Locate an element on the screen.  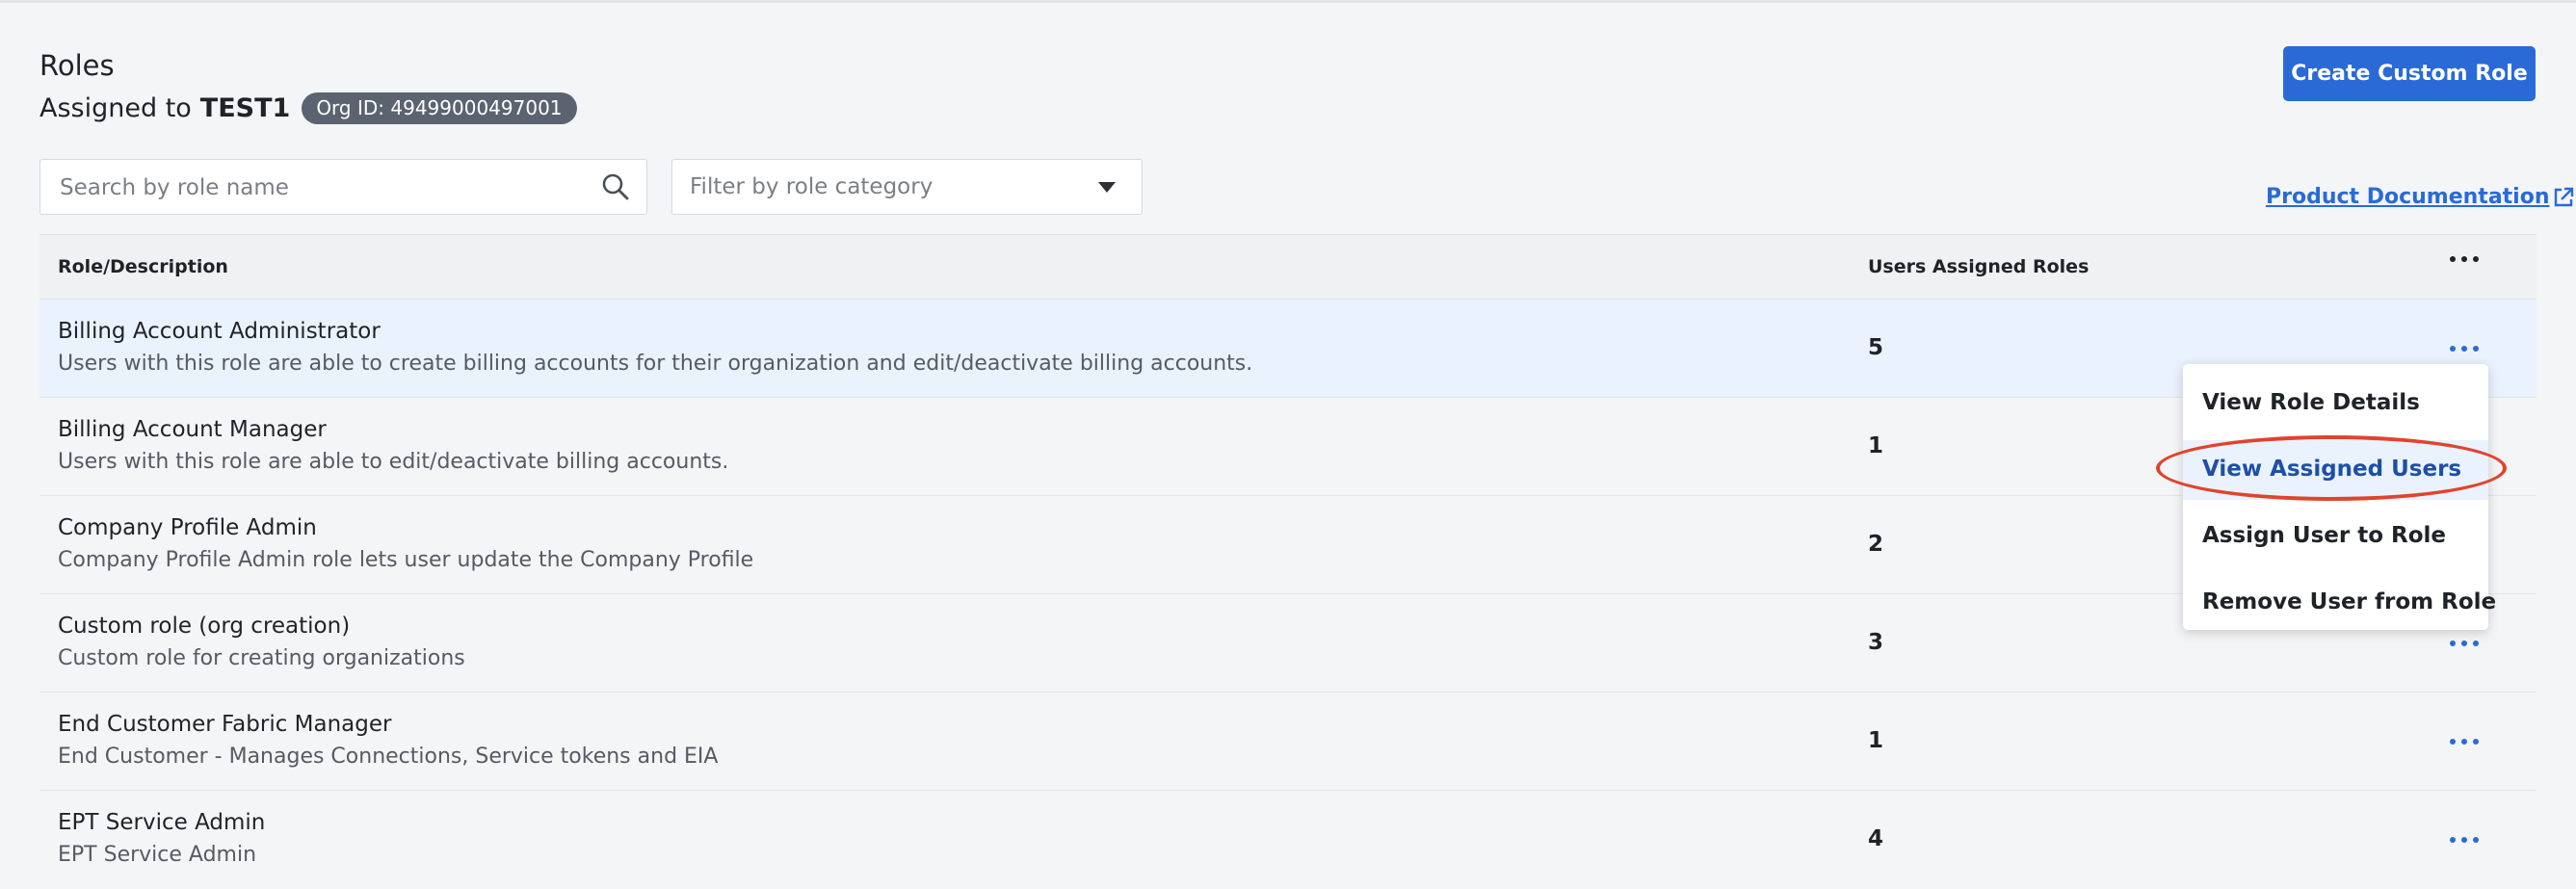
table-row: EPT Service Admin EPT Service Admin 4 is located at coordinates (1288, 840).